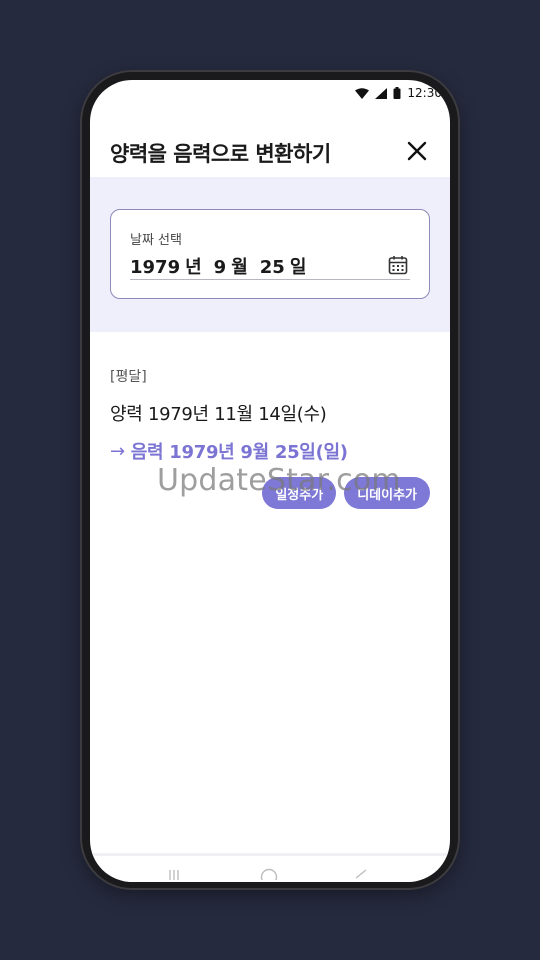 This screenshot has width=540, height=960. What do you see at coordinates (362, 93) in the screenshot?
I see `wifi-icon` at bounding box center [362, 93].